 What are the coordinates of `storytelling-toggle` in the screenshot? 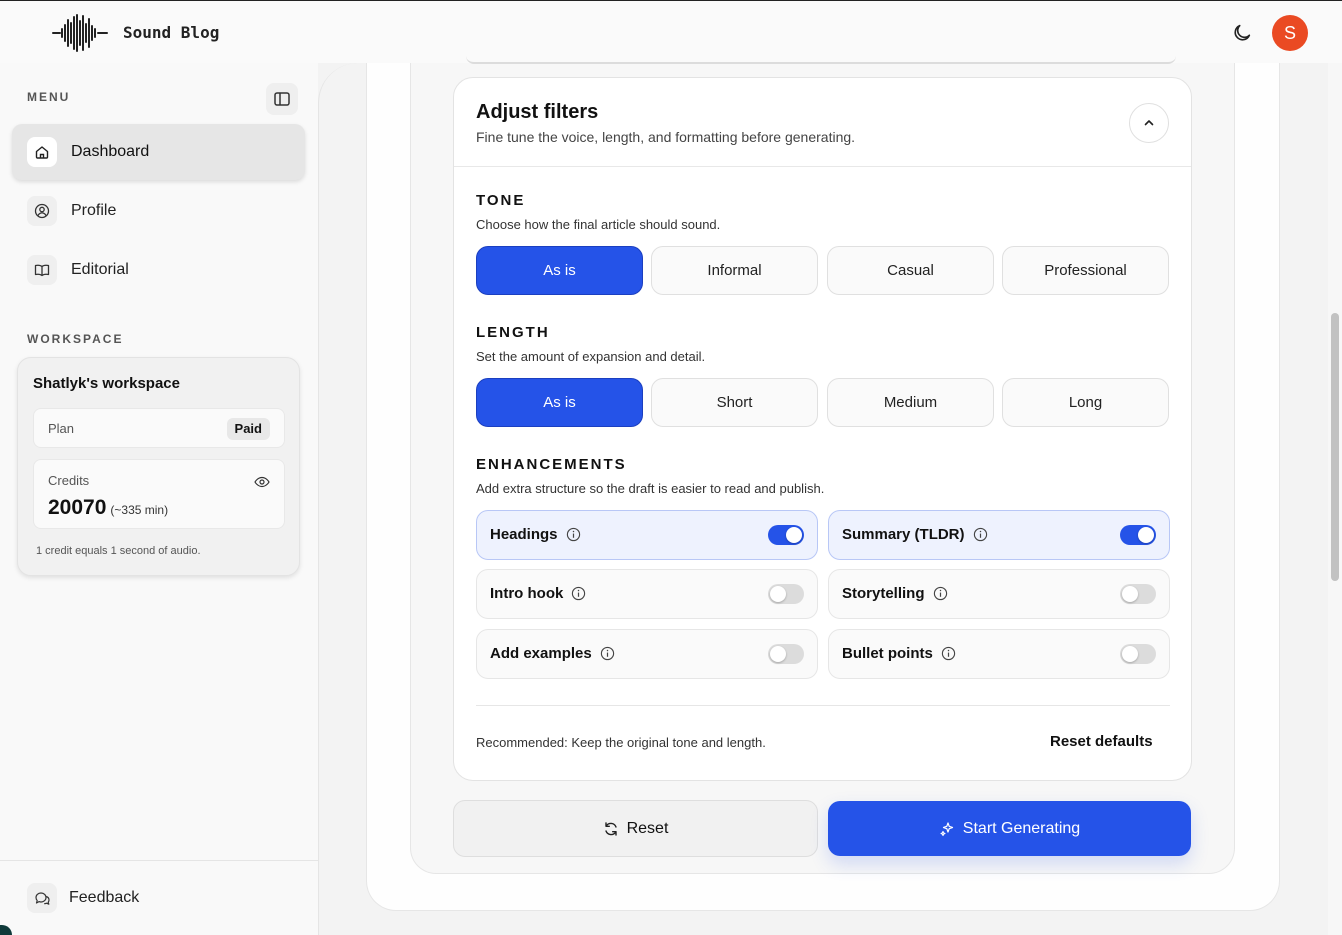 It's located at (1138, 594).